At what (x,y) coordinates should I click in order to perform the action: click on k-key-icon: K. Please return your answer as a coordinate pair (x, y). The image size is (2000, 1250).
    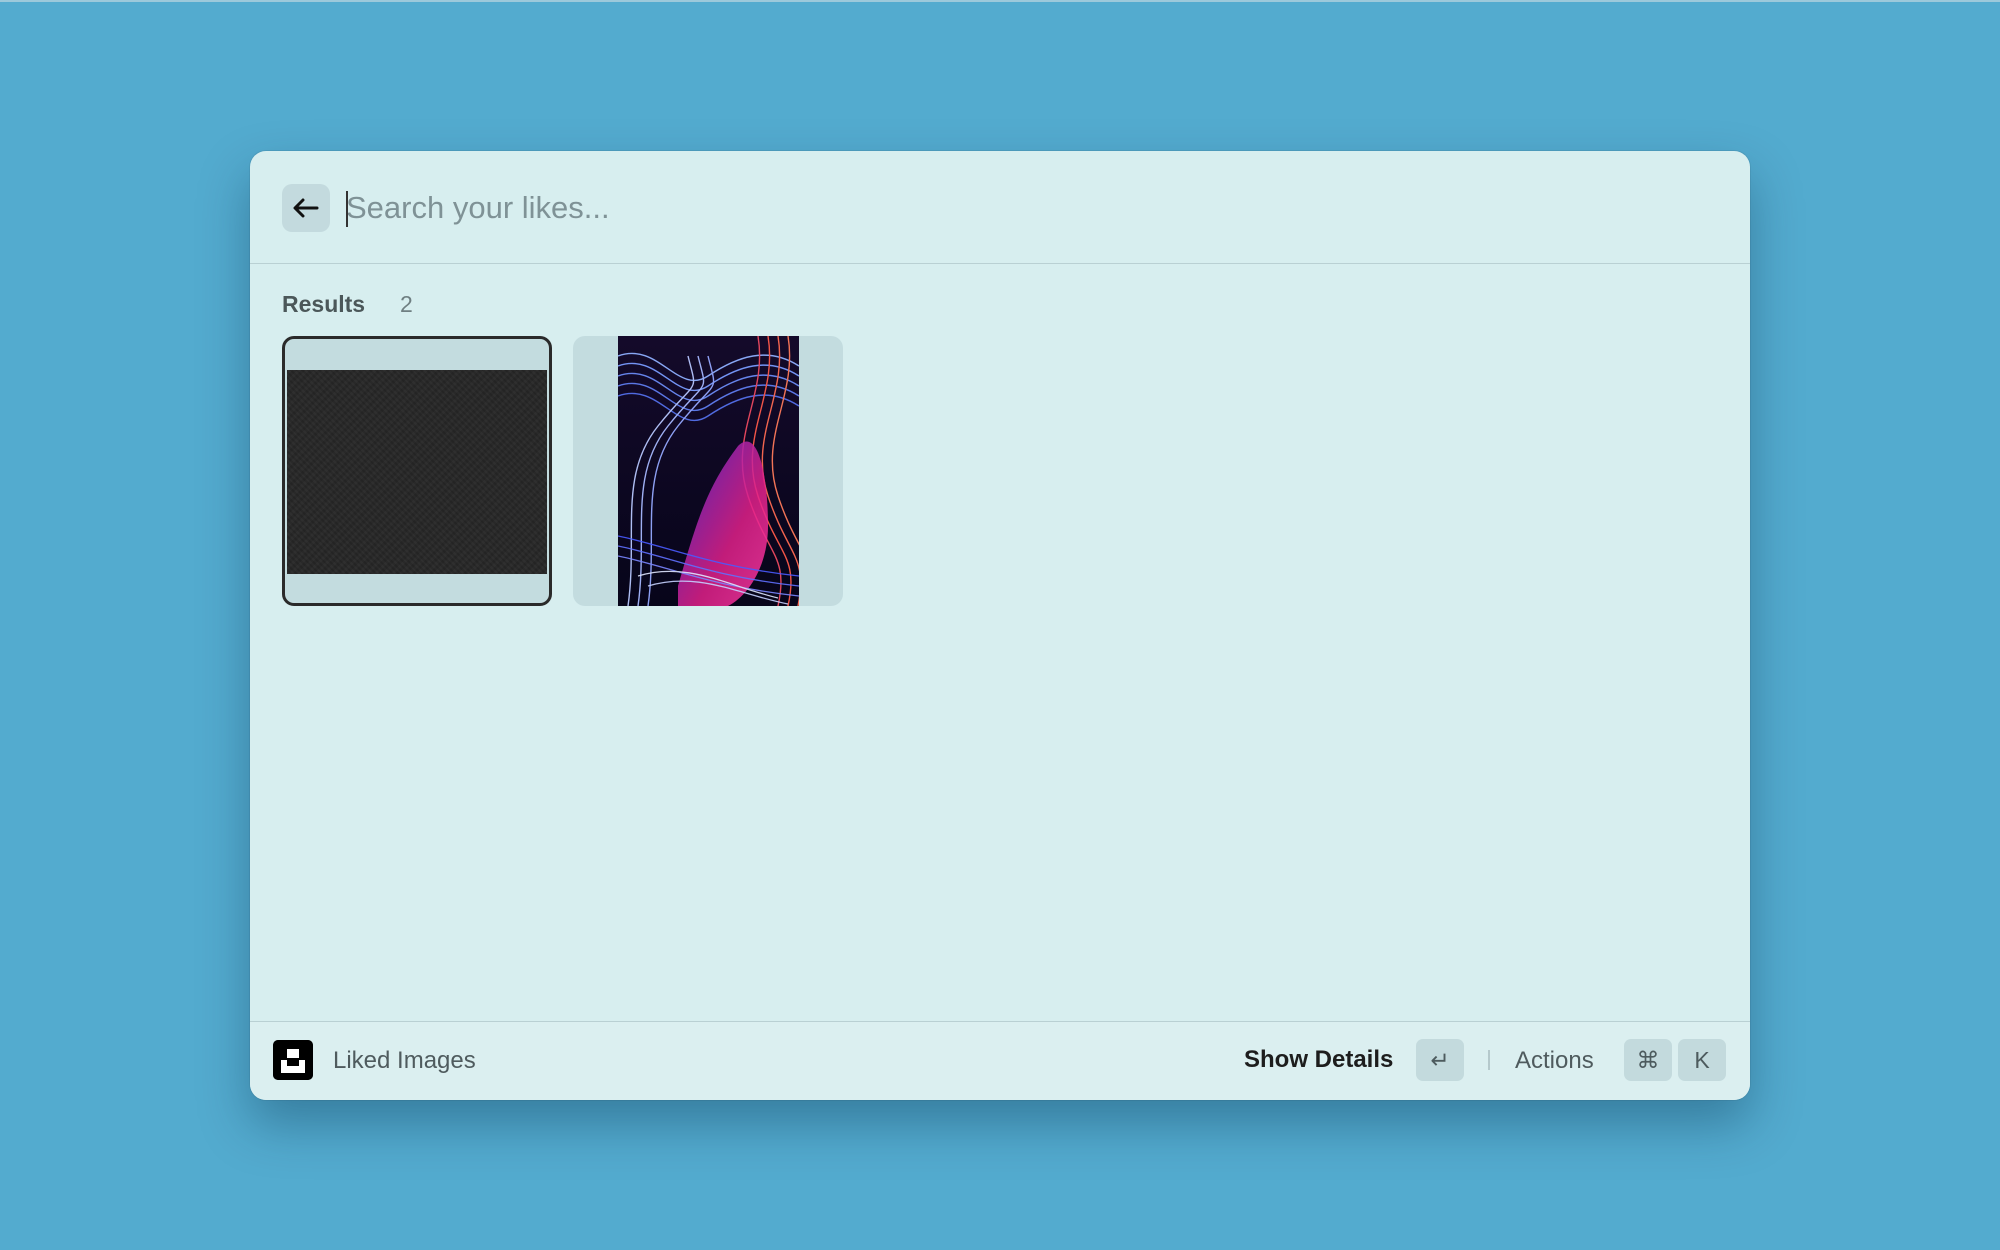
    Looking at the image, I should click on (1702, 1060).